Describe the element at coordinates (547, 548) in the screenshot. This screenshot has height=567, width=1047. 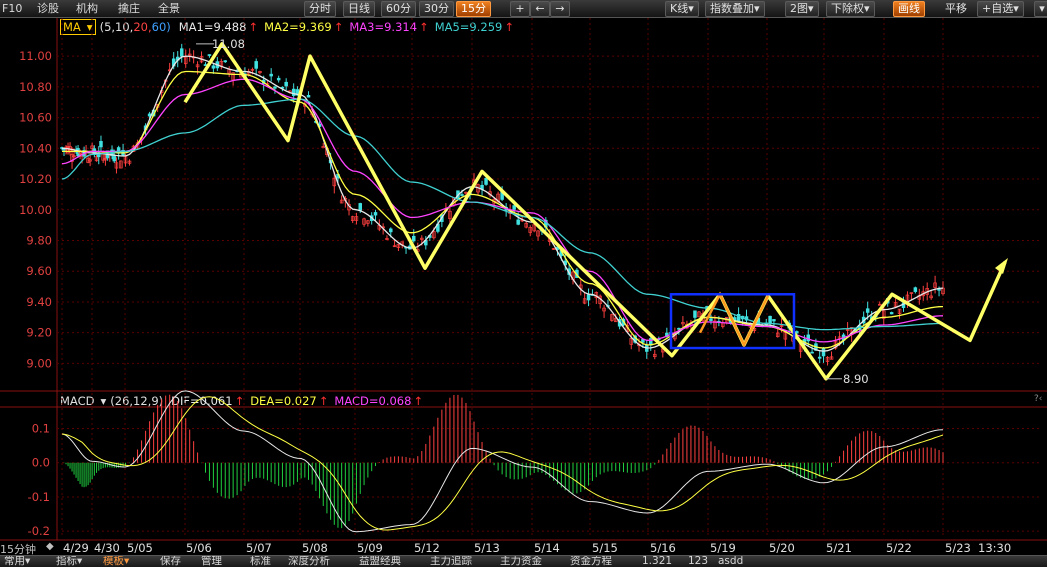
I see `date-label: 5/14` at that location.